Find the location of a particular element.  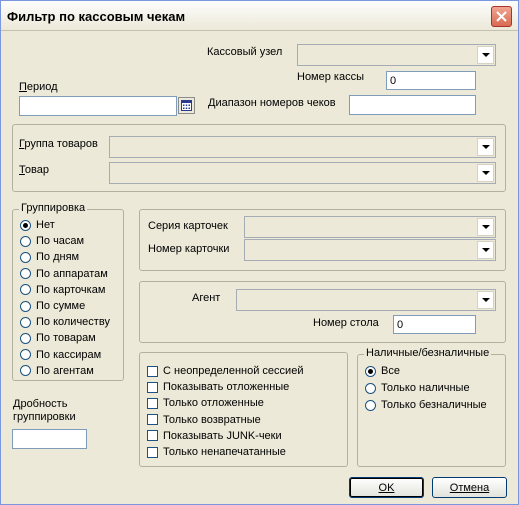

grouping-option: По агентам is located at coordinates (57, 371).